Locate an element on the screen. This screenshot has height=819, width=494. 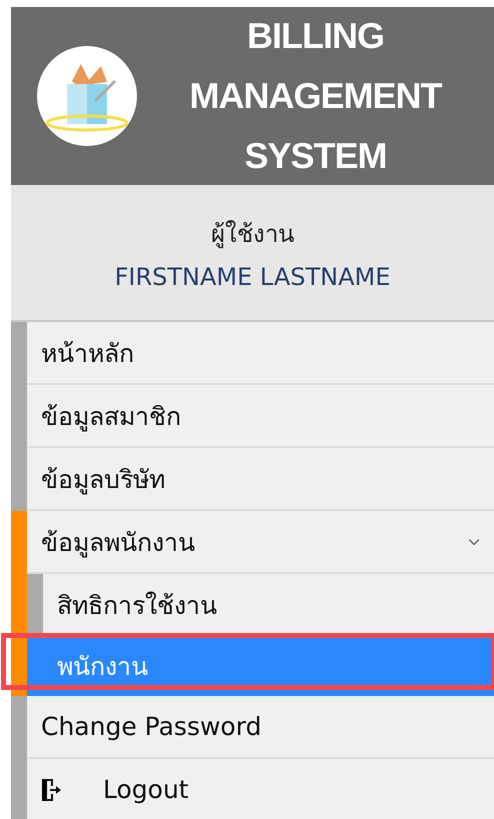
menu-item: Logout is located at coordinates (260, 789).